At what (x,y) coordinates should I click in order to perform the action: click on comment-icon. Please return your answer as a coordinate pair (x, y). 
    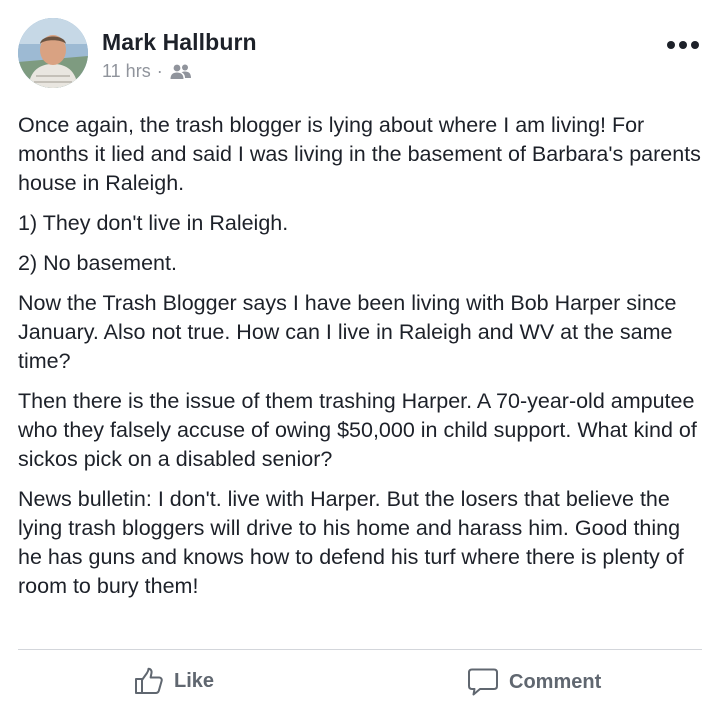
    Looking at the image, I should click on (483, 682).